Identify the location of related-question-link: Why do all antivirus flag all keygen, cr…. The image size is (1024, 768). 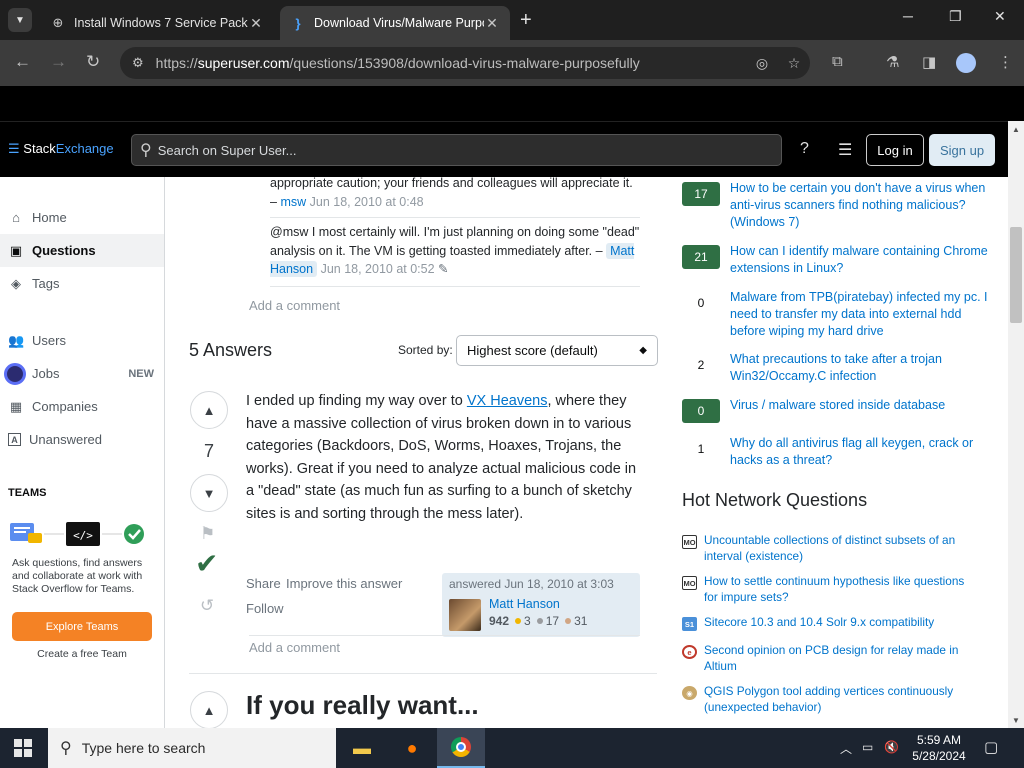
(861, 452).